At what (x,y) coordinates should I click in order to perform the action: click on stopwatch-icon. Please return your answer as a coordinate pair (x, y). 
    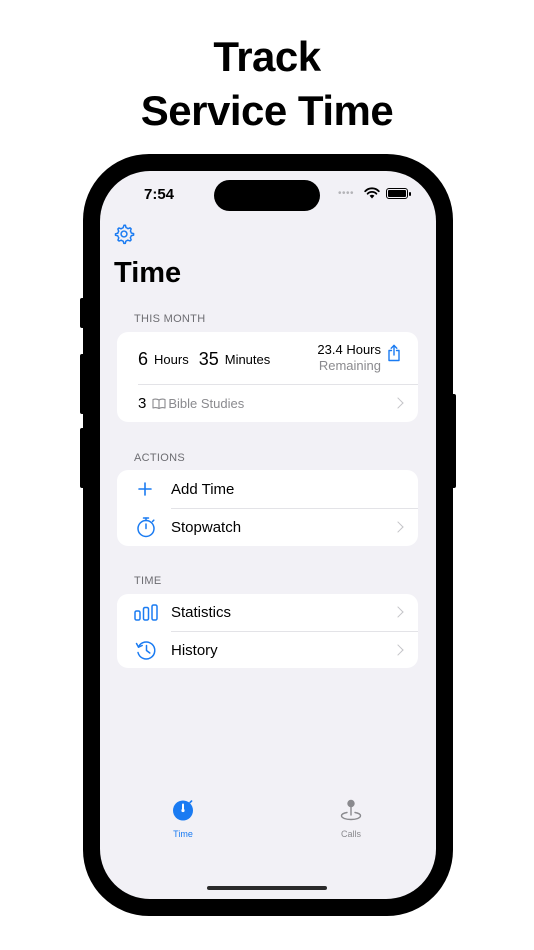
    Looking at the image, I should click on (146, 527).